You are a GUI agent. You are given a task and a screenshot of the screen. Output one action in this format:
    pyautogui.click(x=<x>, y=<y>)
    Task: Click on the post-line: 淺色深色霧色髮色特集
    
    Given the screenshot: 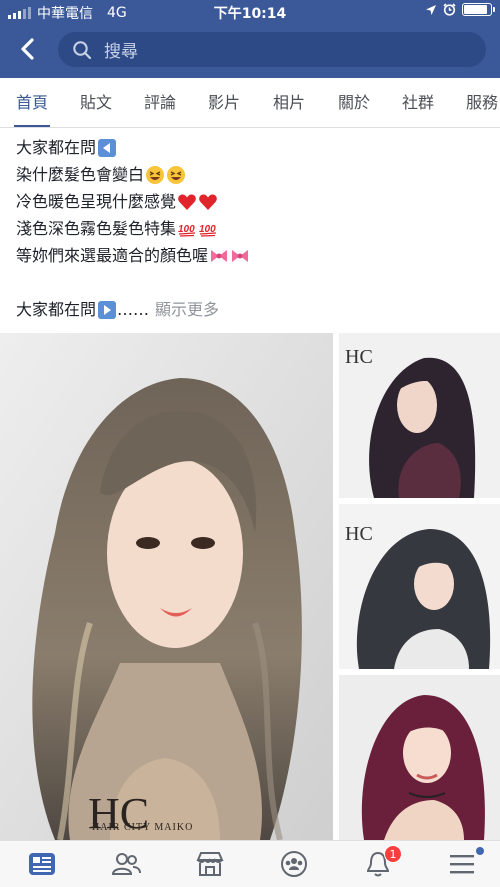 What is the action you would take?
    pyautogui.click(x=96, y=228)
    